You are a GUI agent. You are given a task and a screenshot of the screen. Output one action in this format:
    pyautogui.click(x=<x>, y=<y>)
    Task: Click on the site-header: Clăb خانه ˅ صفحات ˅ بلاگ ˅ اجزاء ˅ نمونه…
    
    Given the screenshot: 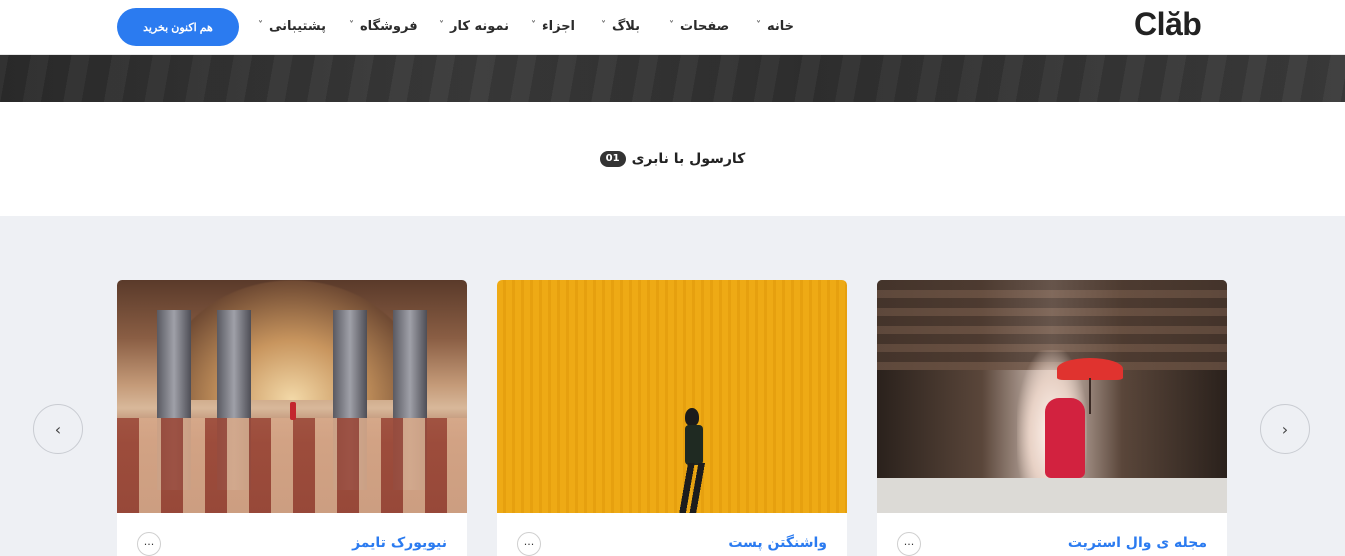 What is the action you would take?
    pyautogui.click(x=672, y=27)
    